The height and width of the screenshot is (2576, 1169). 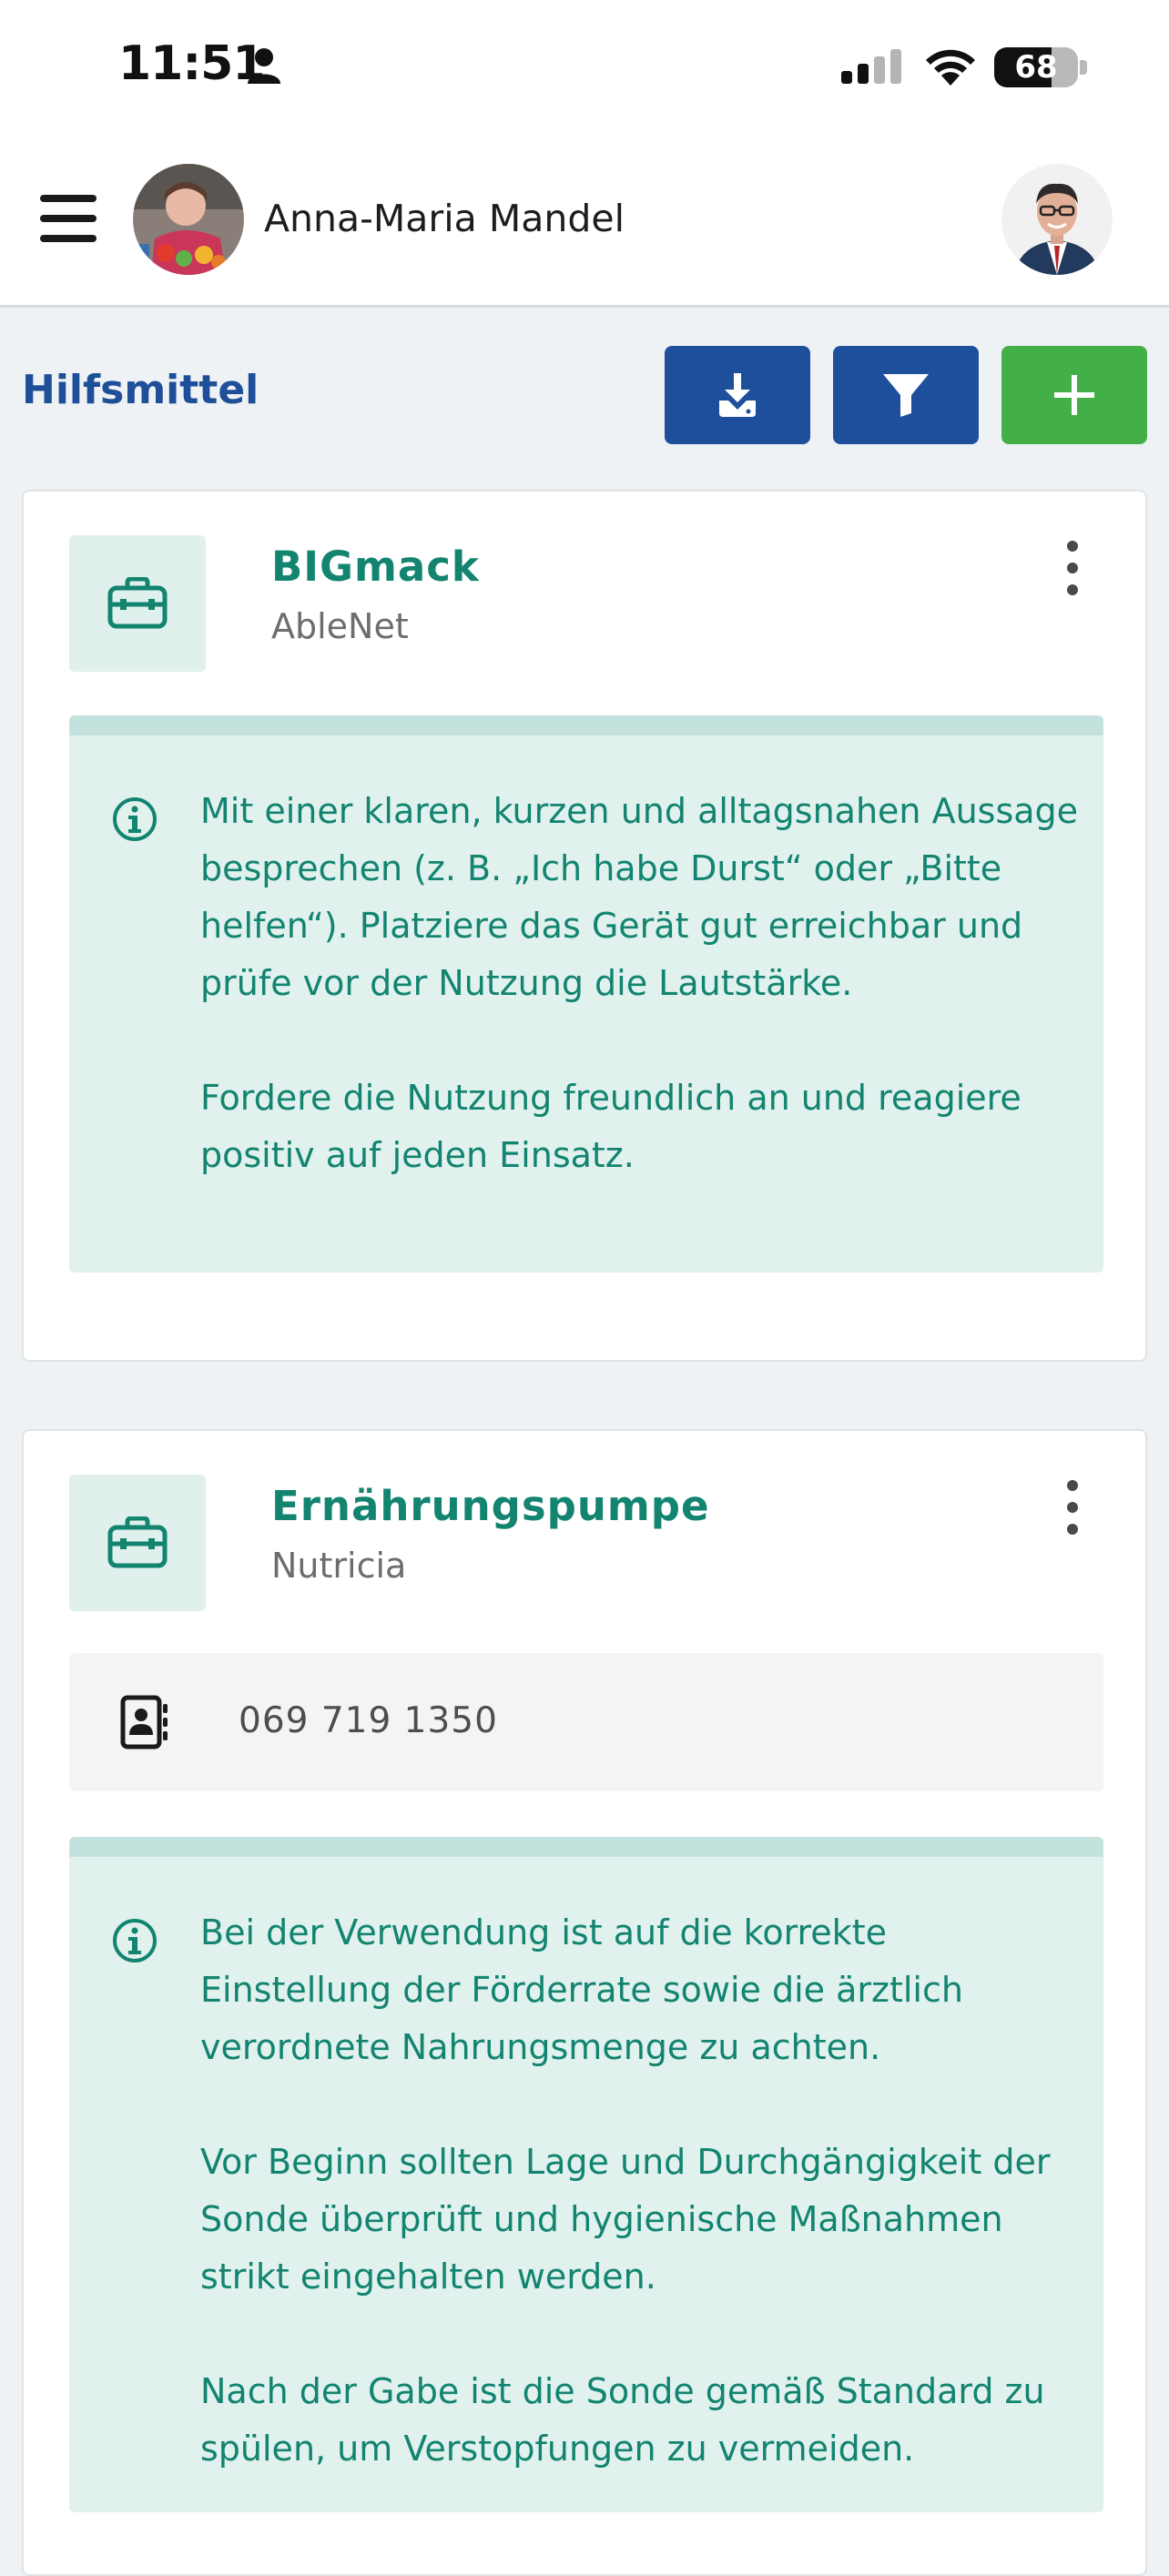 I want to click on hamburger-icon, so click(x=68, y=198).